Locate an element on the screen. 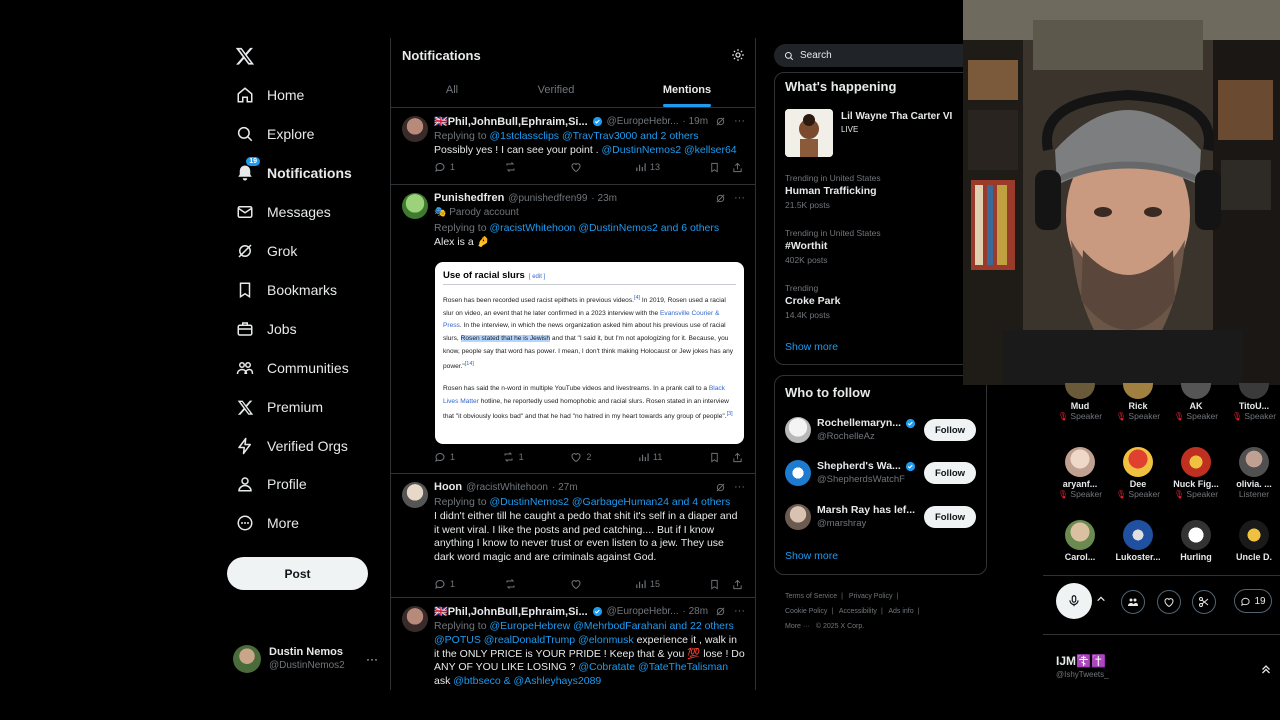  footer-link-more: More ··· is located at coordinates (797, 626).